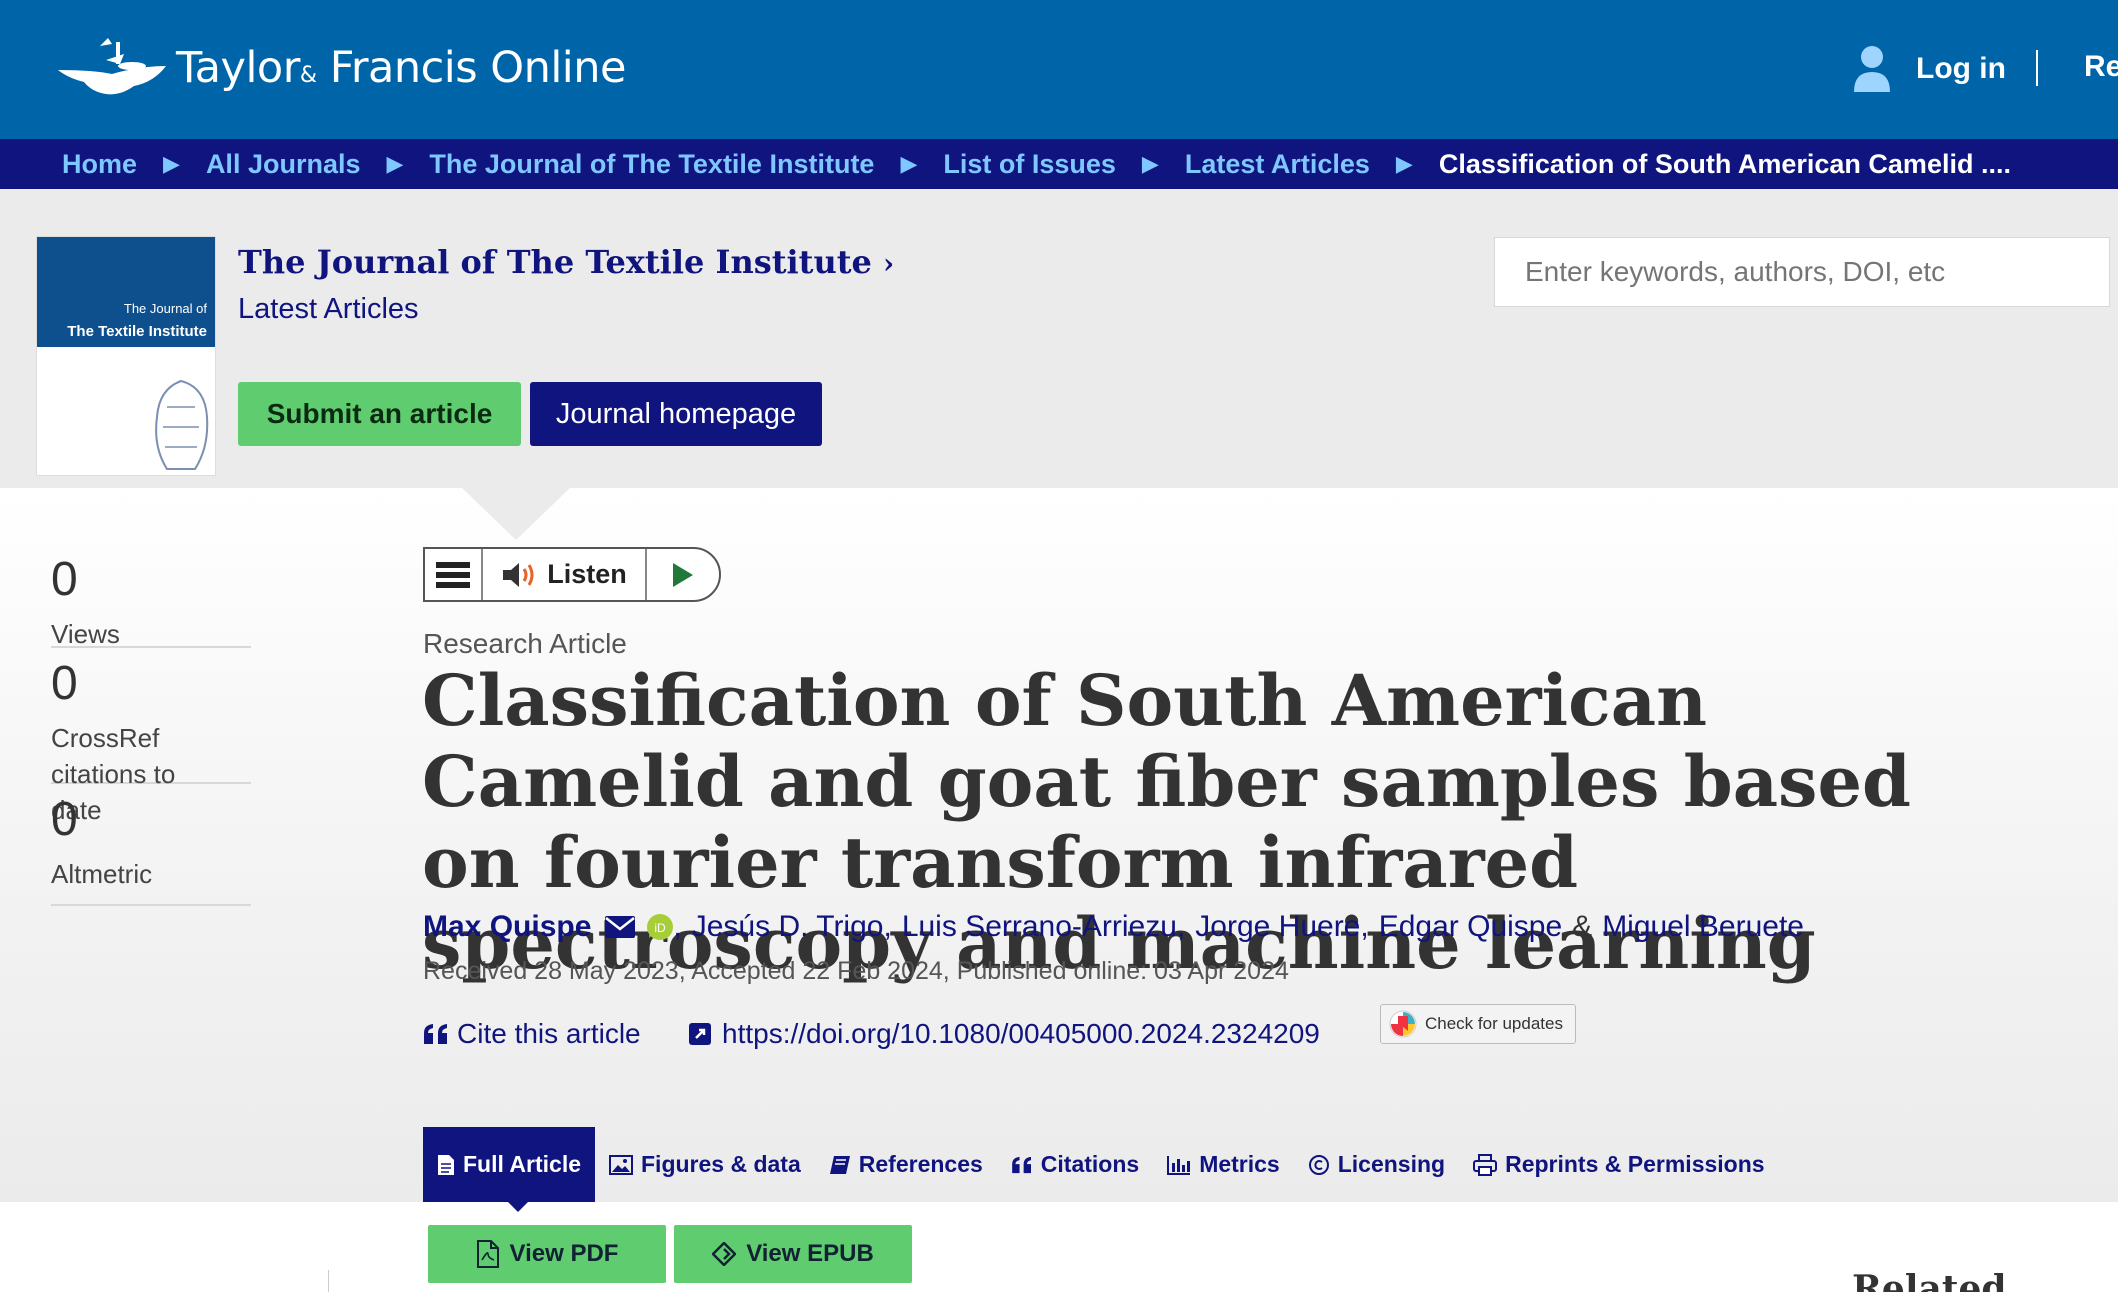  Describe the element at coordinates (102, 874) in the screenshot. I see `stat-label: Altmetric` at that location.